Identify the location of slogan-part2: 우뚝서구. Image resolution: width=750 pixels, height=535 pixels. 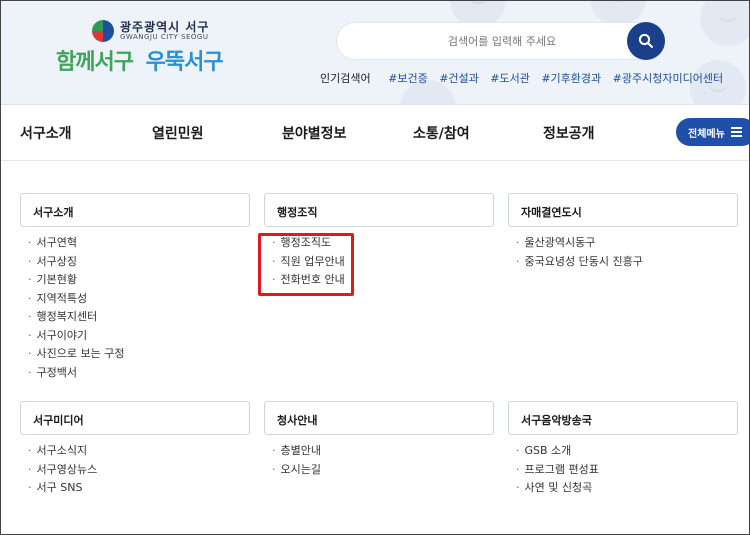
(184, 62).